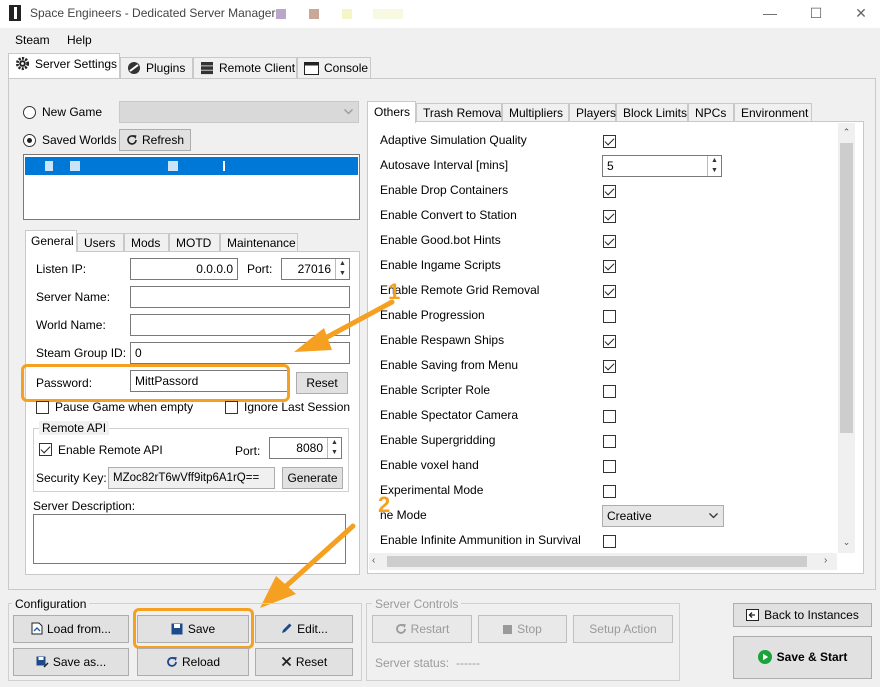  Describe the element at coordinates (825, 560) in the screenshot. I see `scroll-right-icon: ›` at that location.